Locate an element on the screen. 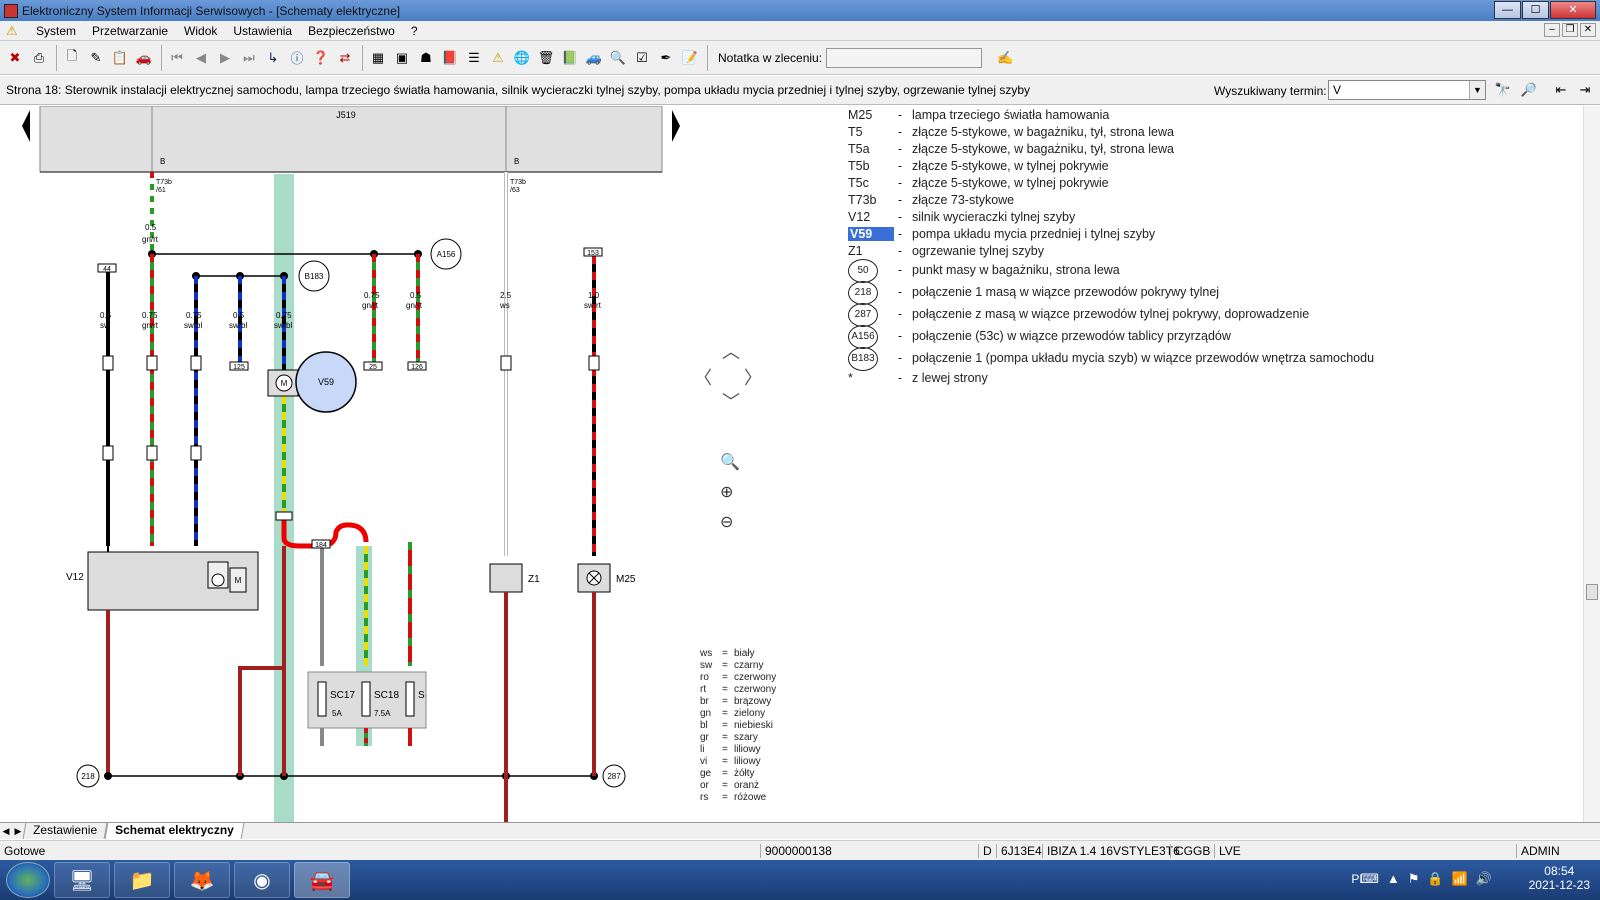  book-icon: 📕 is located at coordinates (450, 58).